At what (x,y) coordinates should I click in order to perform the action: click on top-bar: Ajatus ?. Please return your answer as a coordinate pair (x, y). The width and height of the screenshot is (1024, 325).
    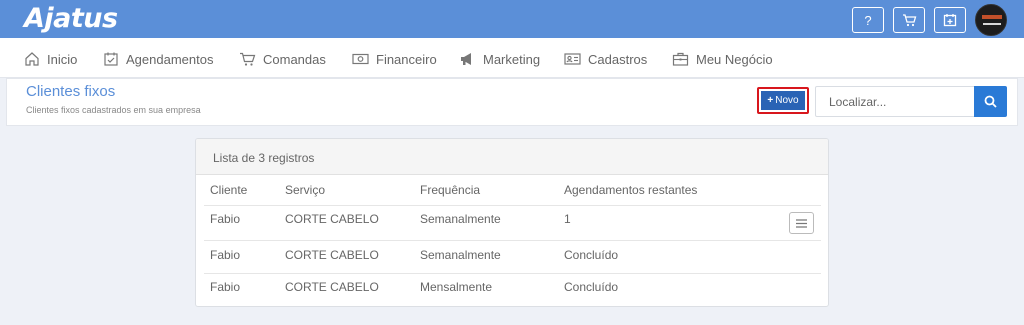
    Looking at the image, I should click on (512, 19).